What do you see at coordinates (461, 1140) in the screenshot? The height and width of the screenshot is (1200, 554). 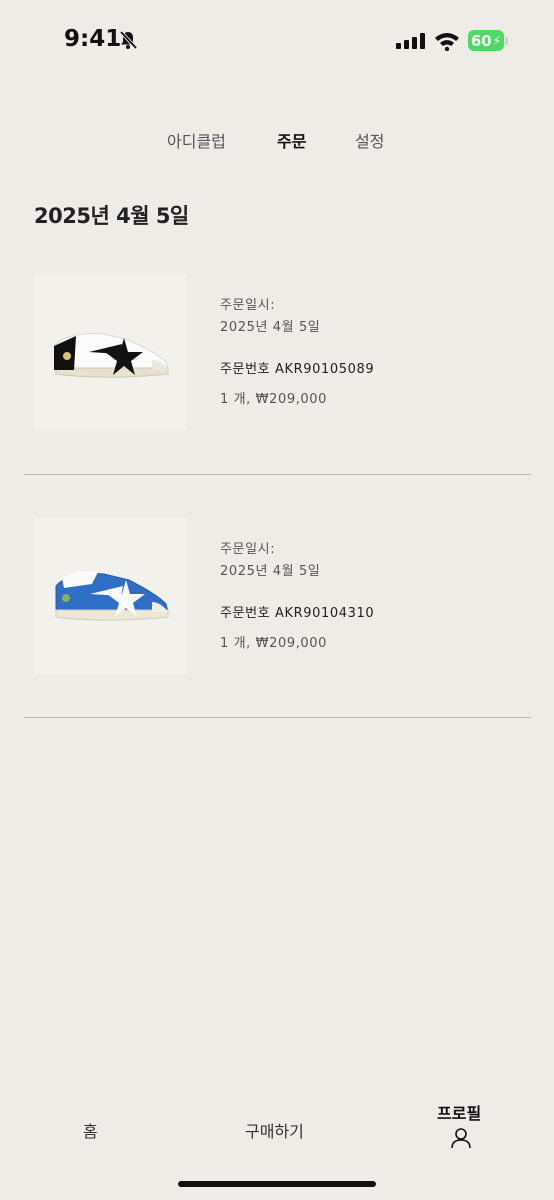 I see `profile-icon` at bounding box center [461, 1140].